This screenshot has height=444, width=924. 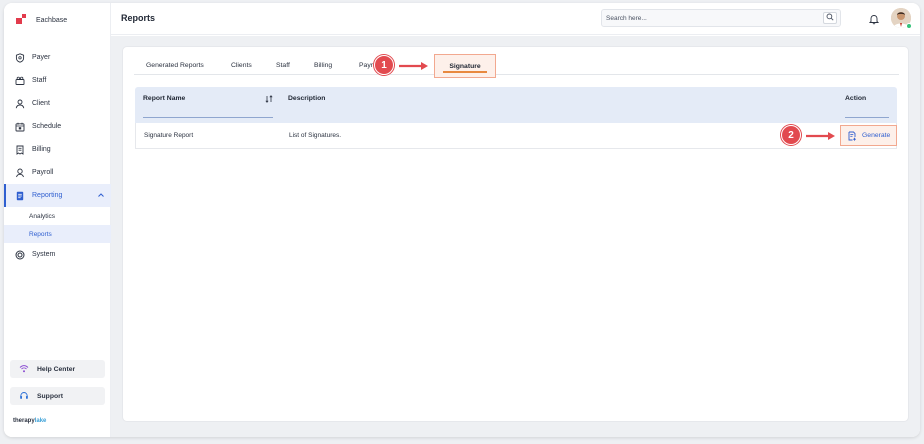 I want to click on sidebar-item-label: Payer, so click(x=41, y=57).